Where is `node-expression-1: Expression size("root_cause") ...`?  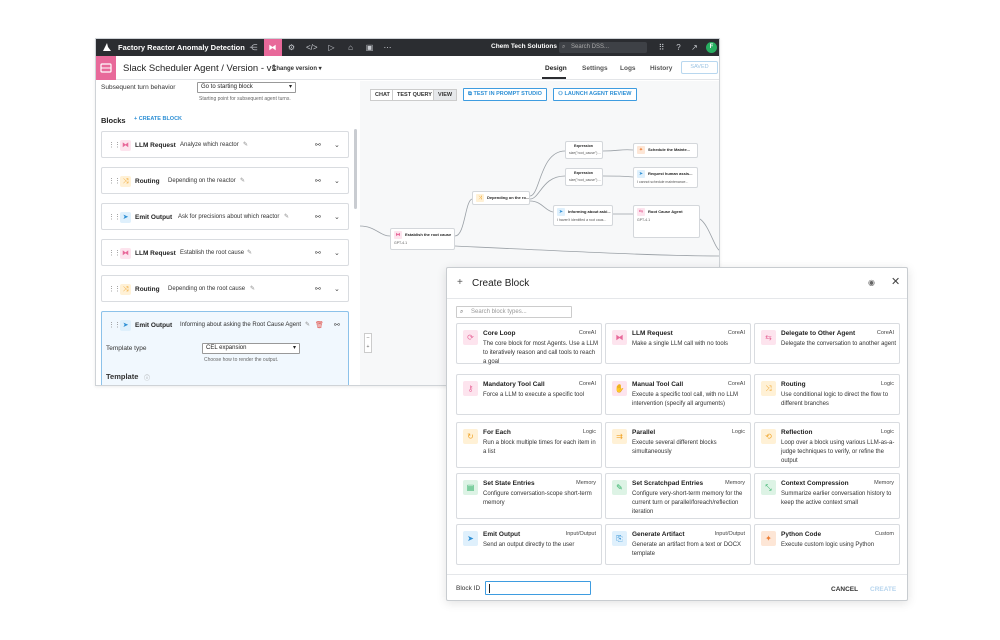 node-expression-1: Expression size("root_cause") ... is located at coordinates (584, 150).